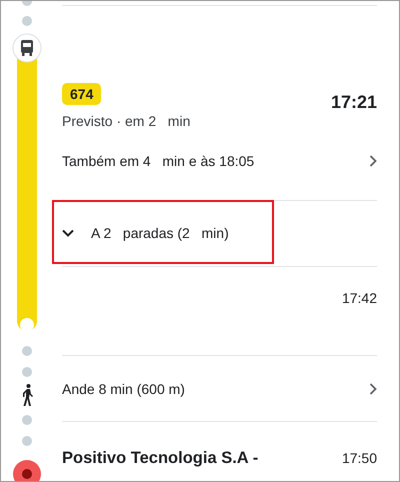 This screenshot has height=482, width=400. What do you see at coordinates (68, 232) in the screenshot?
I see `chevron-down-icon` at bounding box center [68, 232].